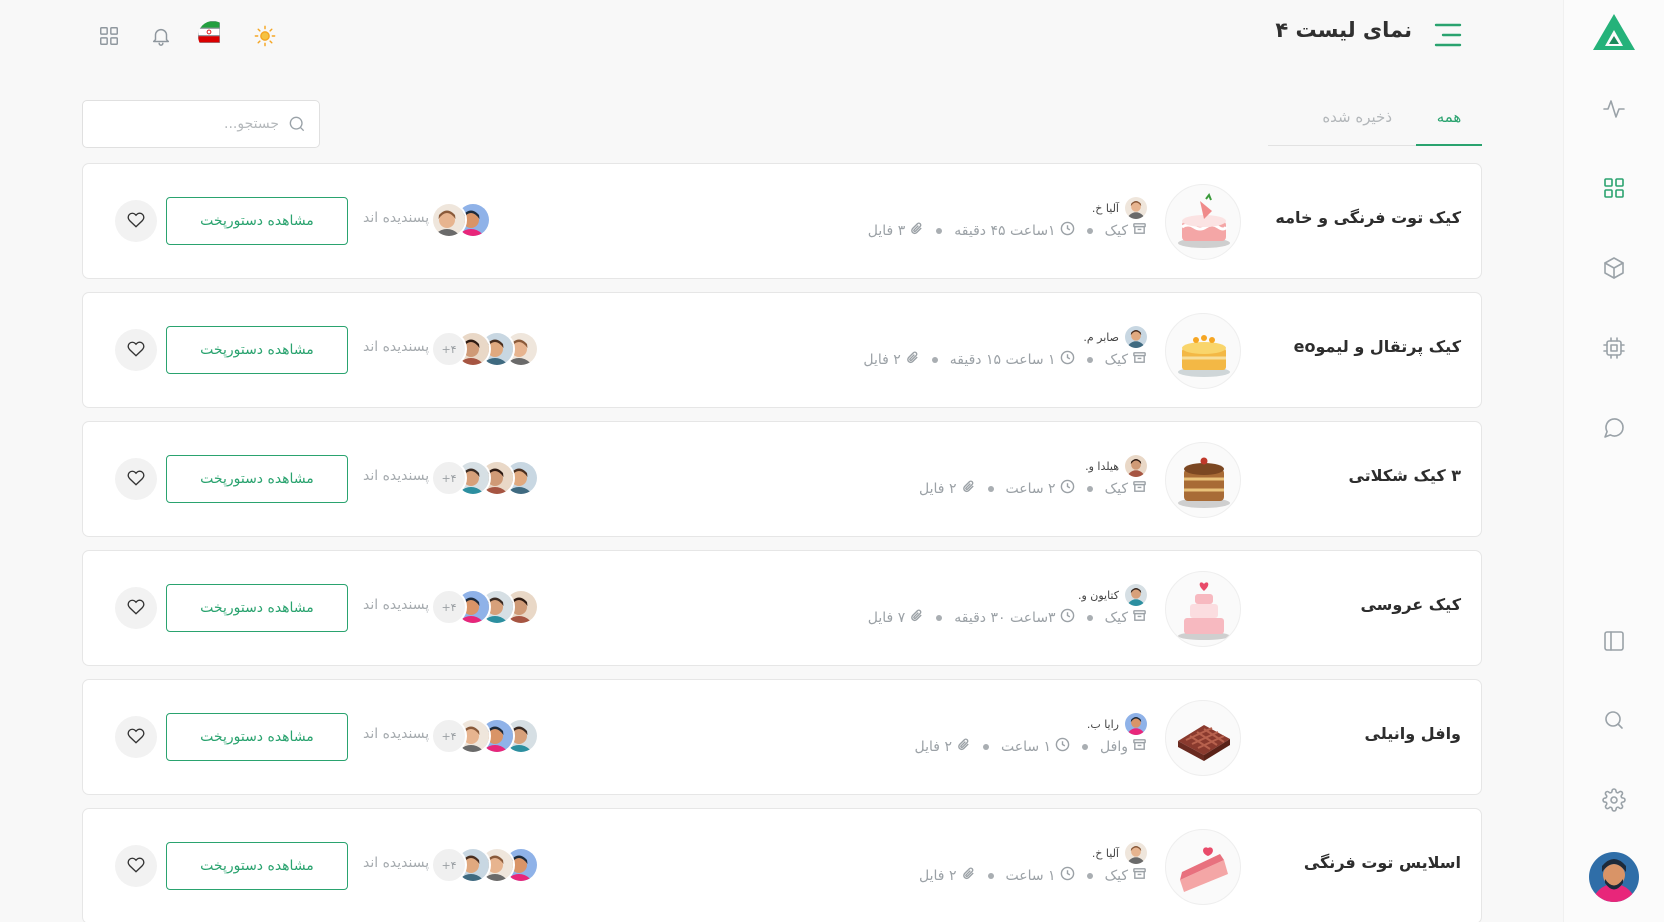 Image resolution: width=1664 pixels, height=922 pixels. Describe the element at coordinates (1449, 123) in the screenshot. I see `tab-all: همه` at that location.